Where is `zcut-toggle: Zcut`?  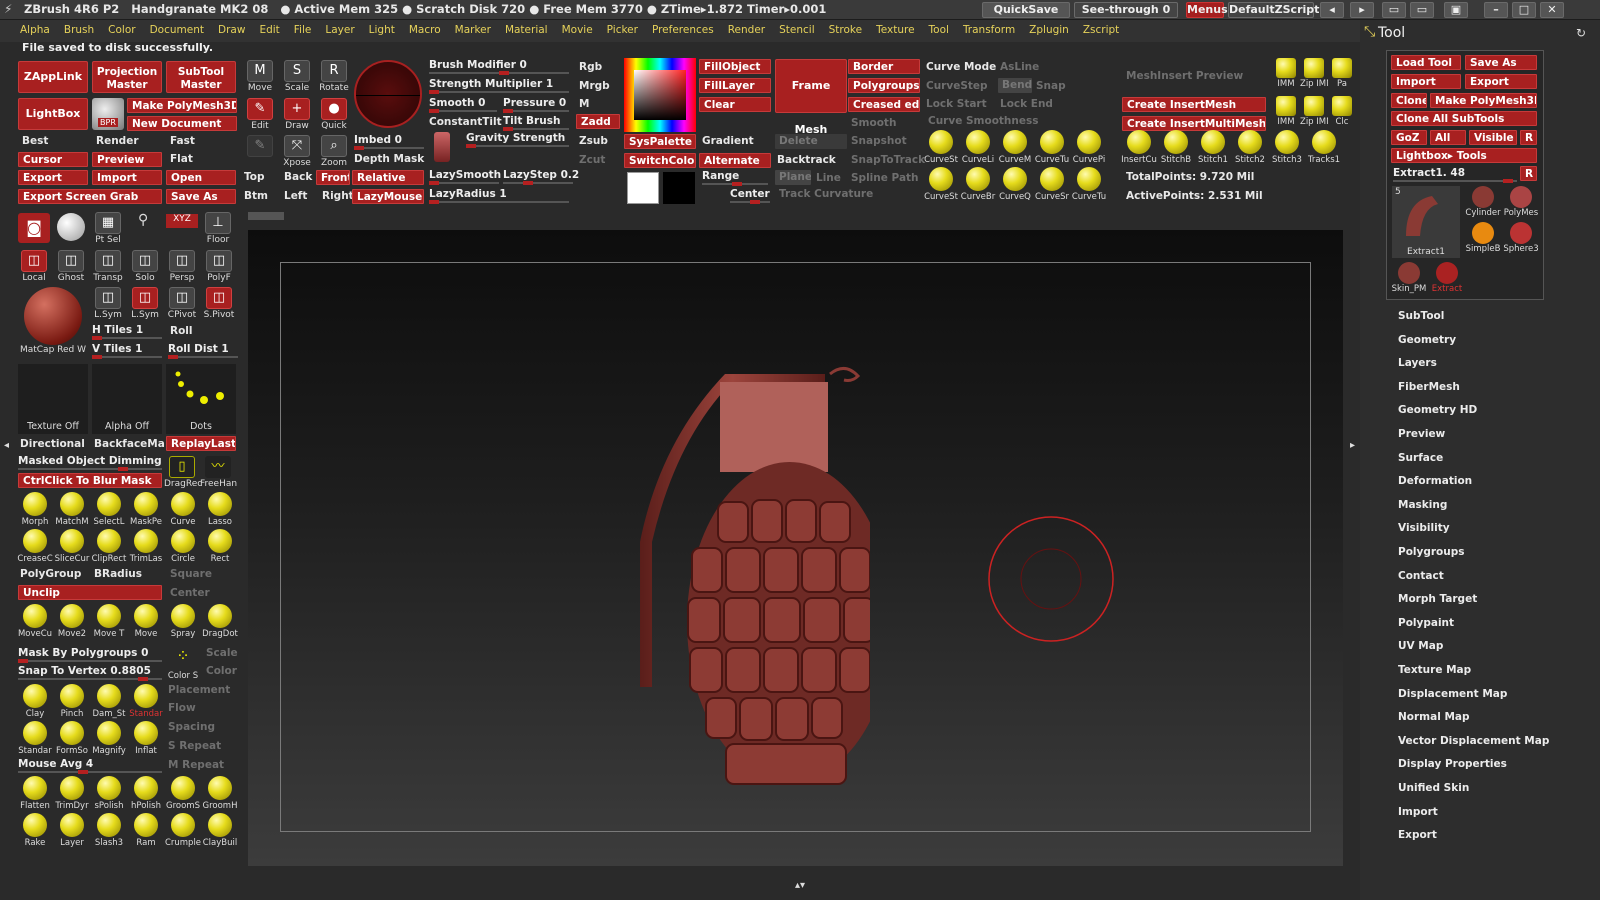
zcut-toggle: Zcut is located at coordinates (592, 160).